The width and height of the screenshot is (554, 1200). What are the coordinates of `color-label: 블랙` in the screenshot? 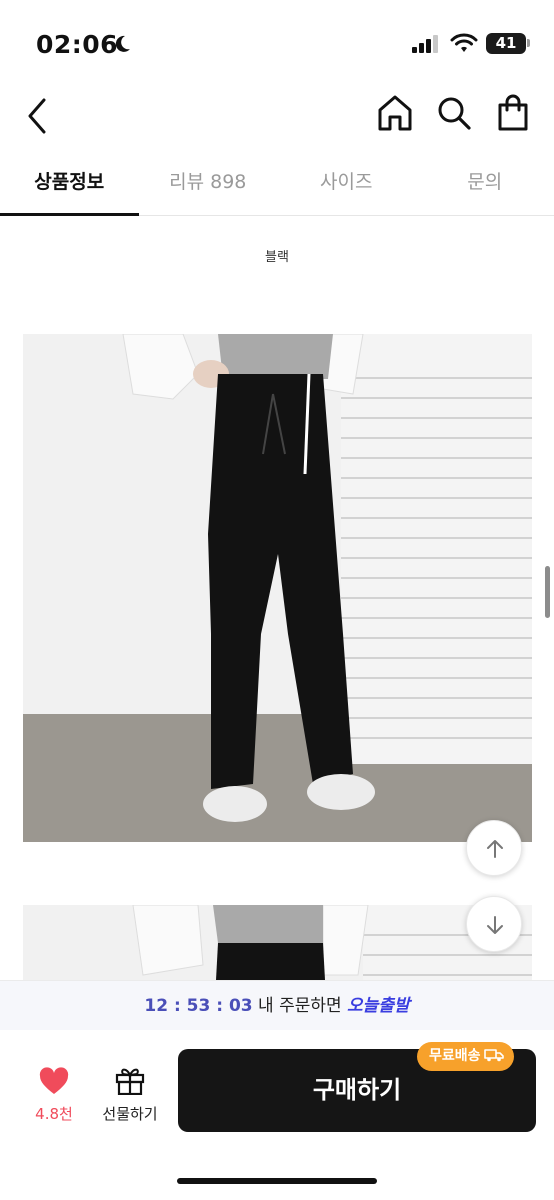 It's located at (277, 257).